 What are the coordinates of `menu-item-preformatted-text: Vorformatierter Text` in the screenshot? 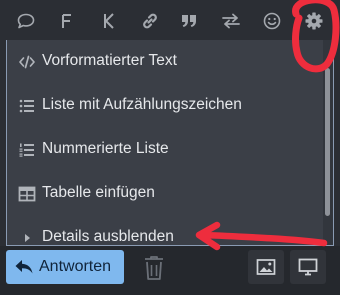 It's located at (165, 62).